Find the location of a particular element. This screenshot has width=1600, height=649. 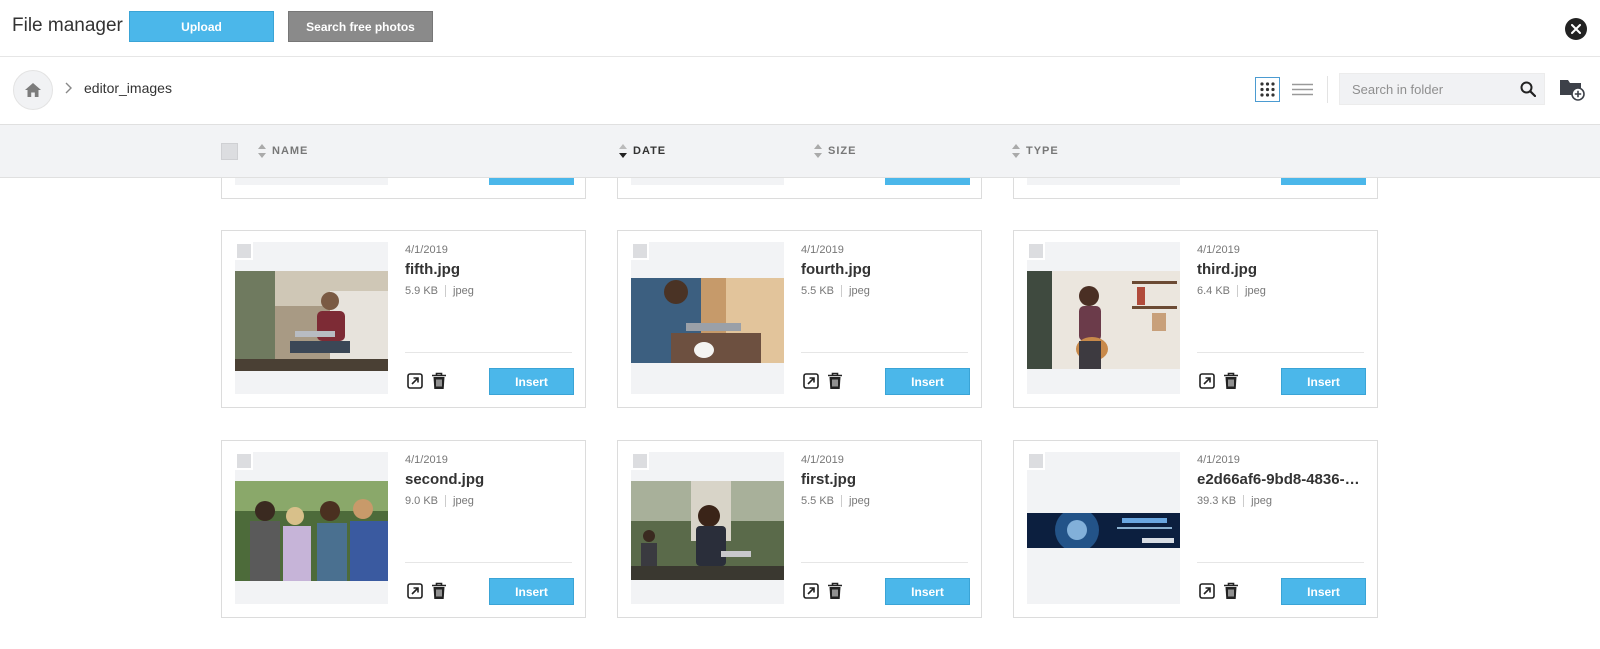

sort-by-date: DATE is located at coordinates (642, 151).